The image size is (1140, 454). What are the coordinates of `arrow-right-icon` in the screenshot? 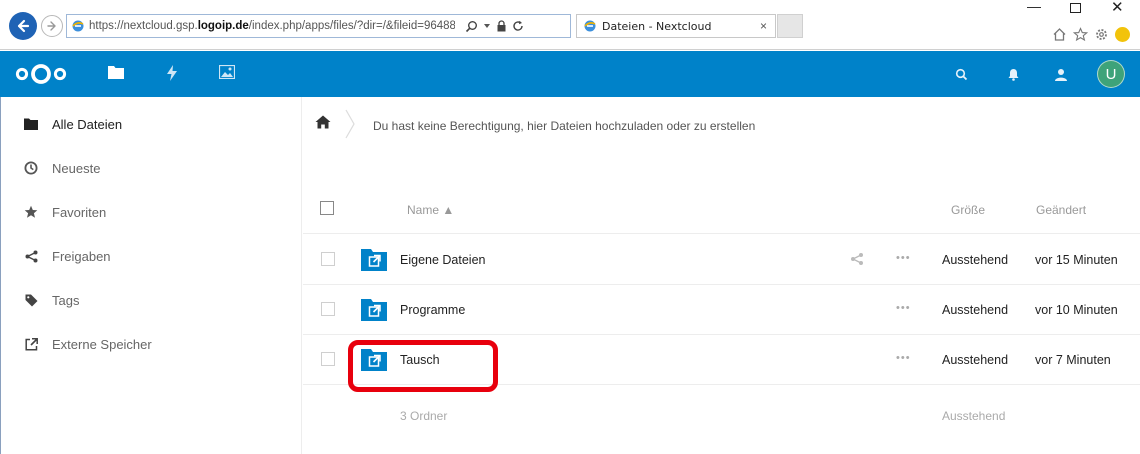 It's located at (51, 26).